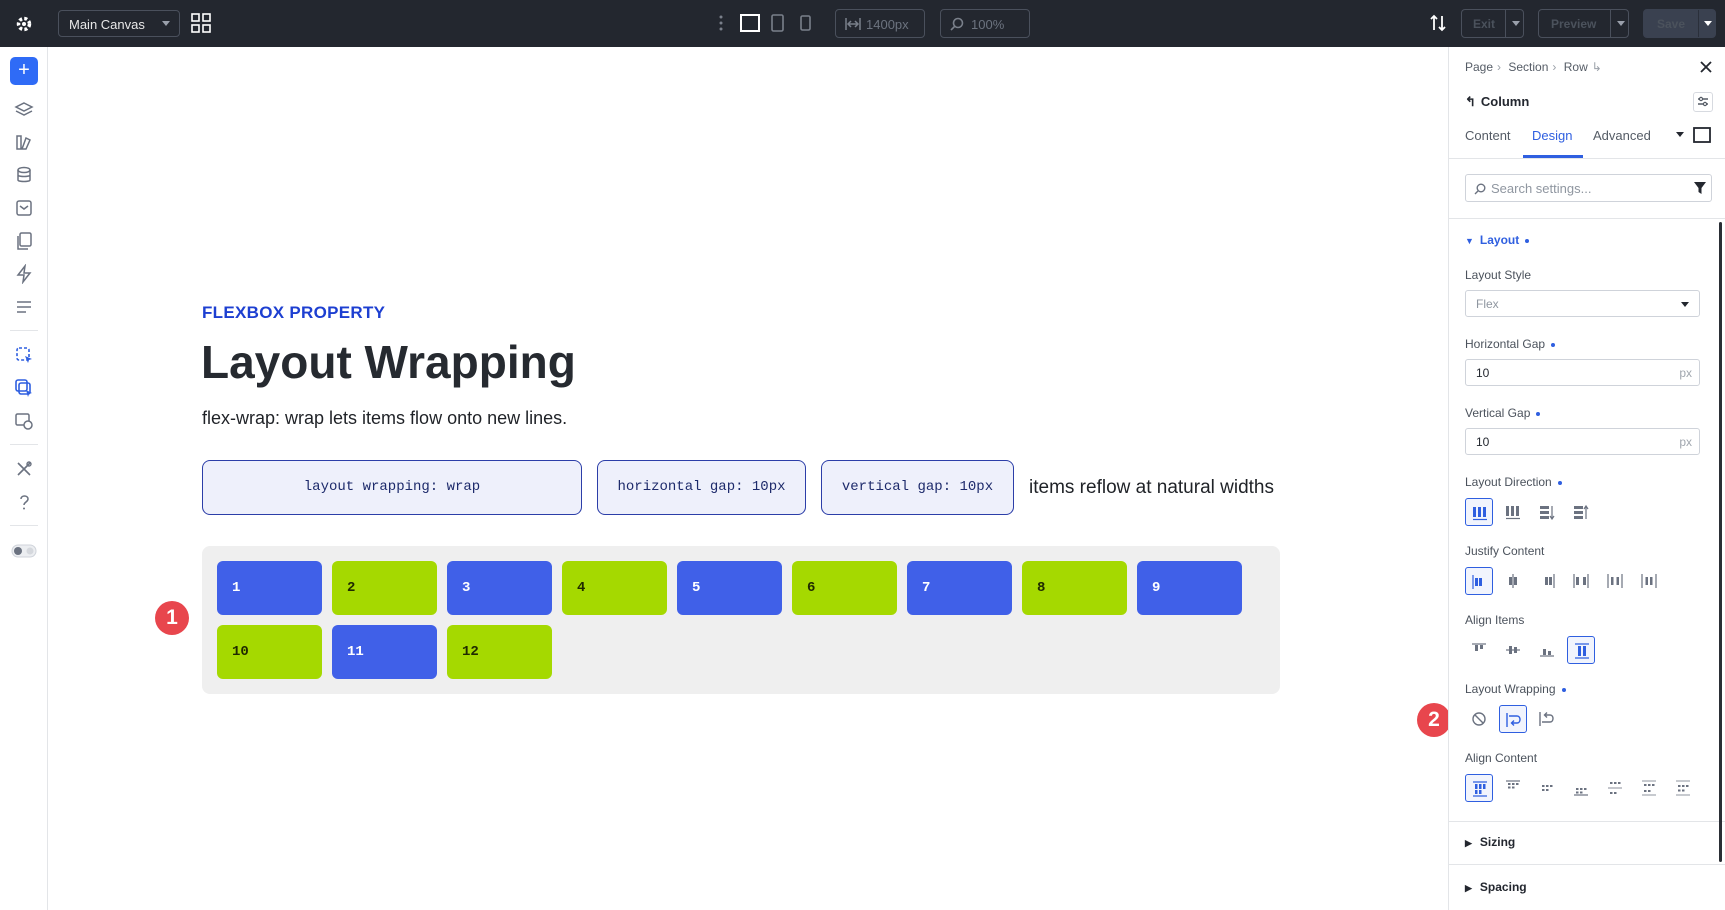 Image resolution: width=1725 pixels, height=910 pixels. I want to click on flex-item: 5, so click(729, 588).